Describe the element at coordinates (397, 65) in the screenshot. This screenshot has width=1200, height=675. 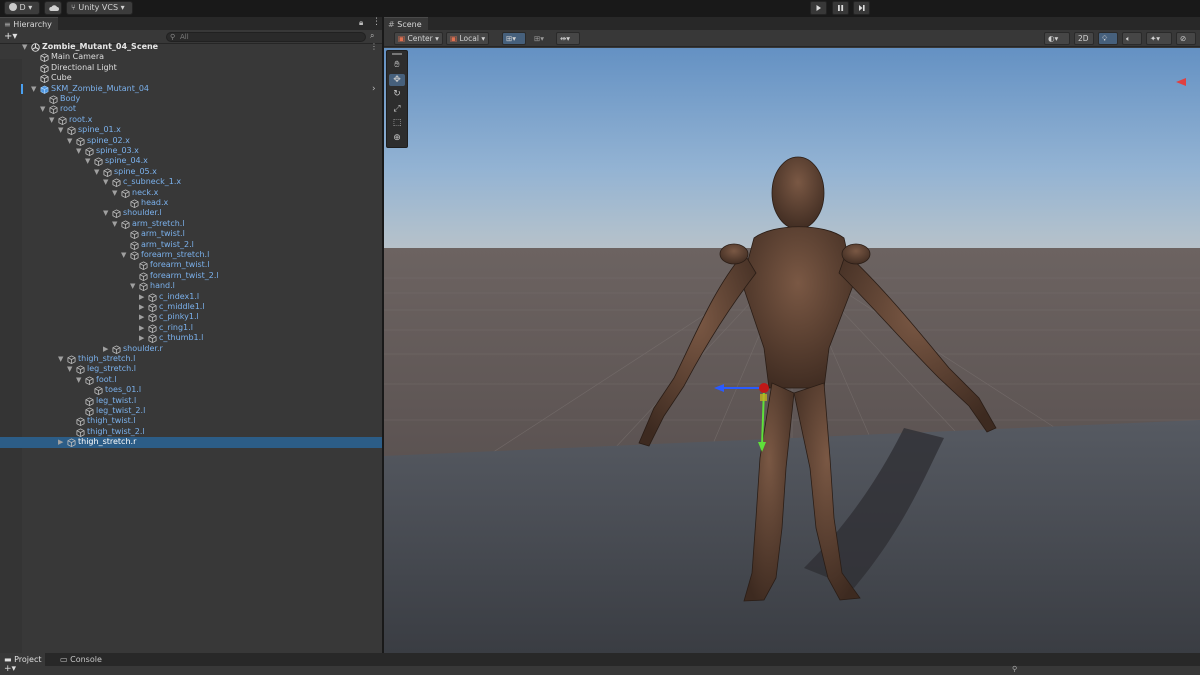
I see `hand-tool-icon: ✋︎` at that location.